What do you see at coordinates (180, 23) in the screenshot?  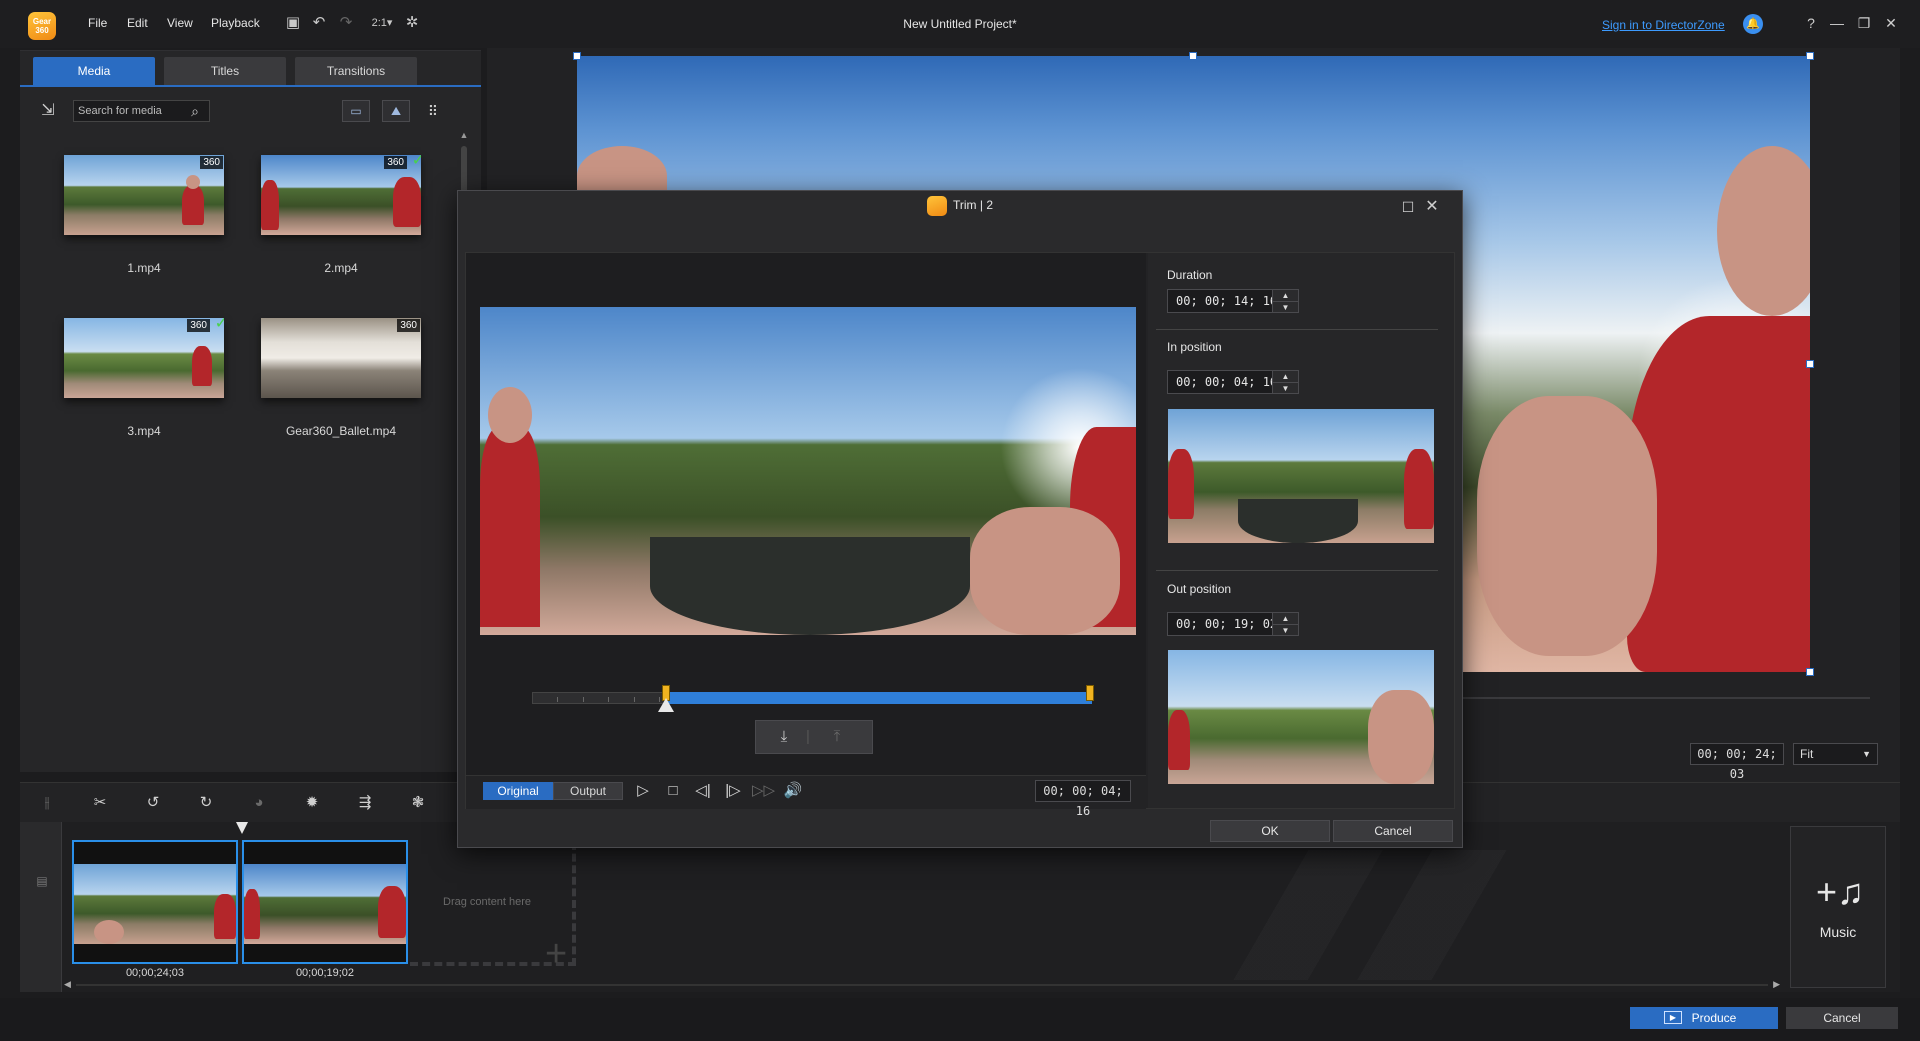 I see `menu-view: View` at bounding box center [180, 23].